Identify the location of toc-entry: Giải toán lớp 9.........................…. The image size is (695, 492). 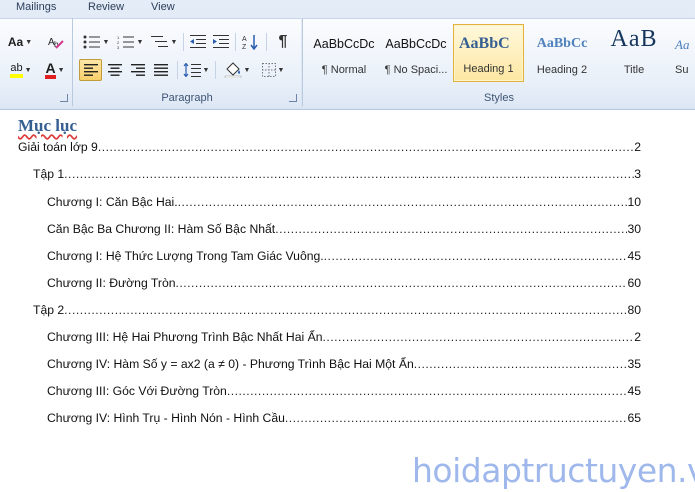
(329, 145).